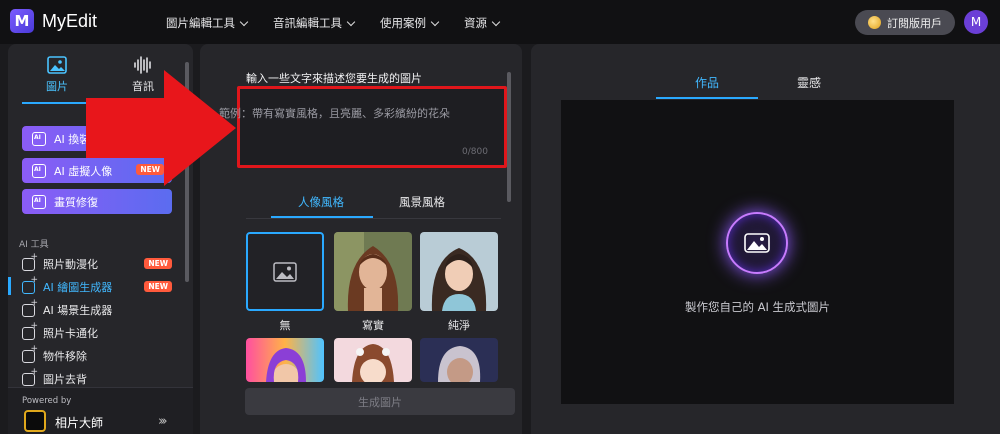  I want to click on myedit-logo: M MyEdit, so click(53, 21).